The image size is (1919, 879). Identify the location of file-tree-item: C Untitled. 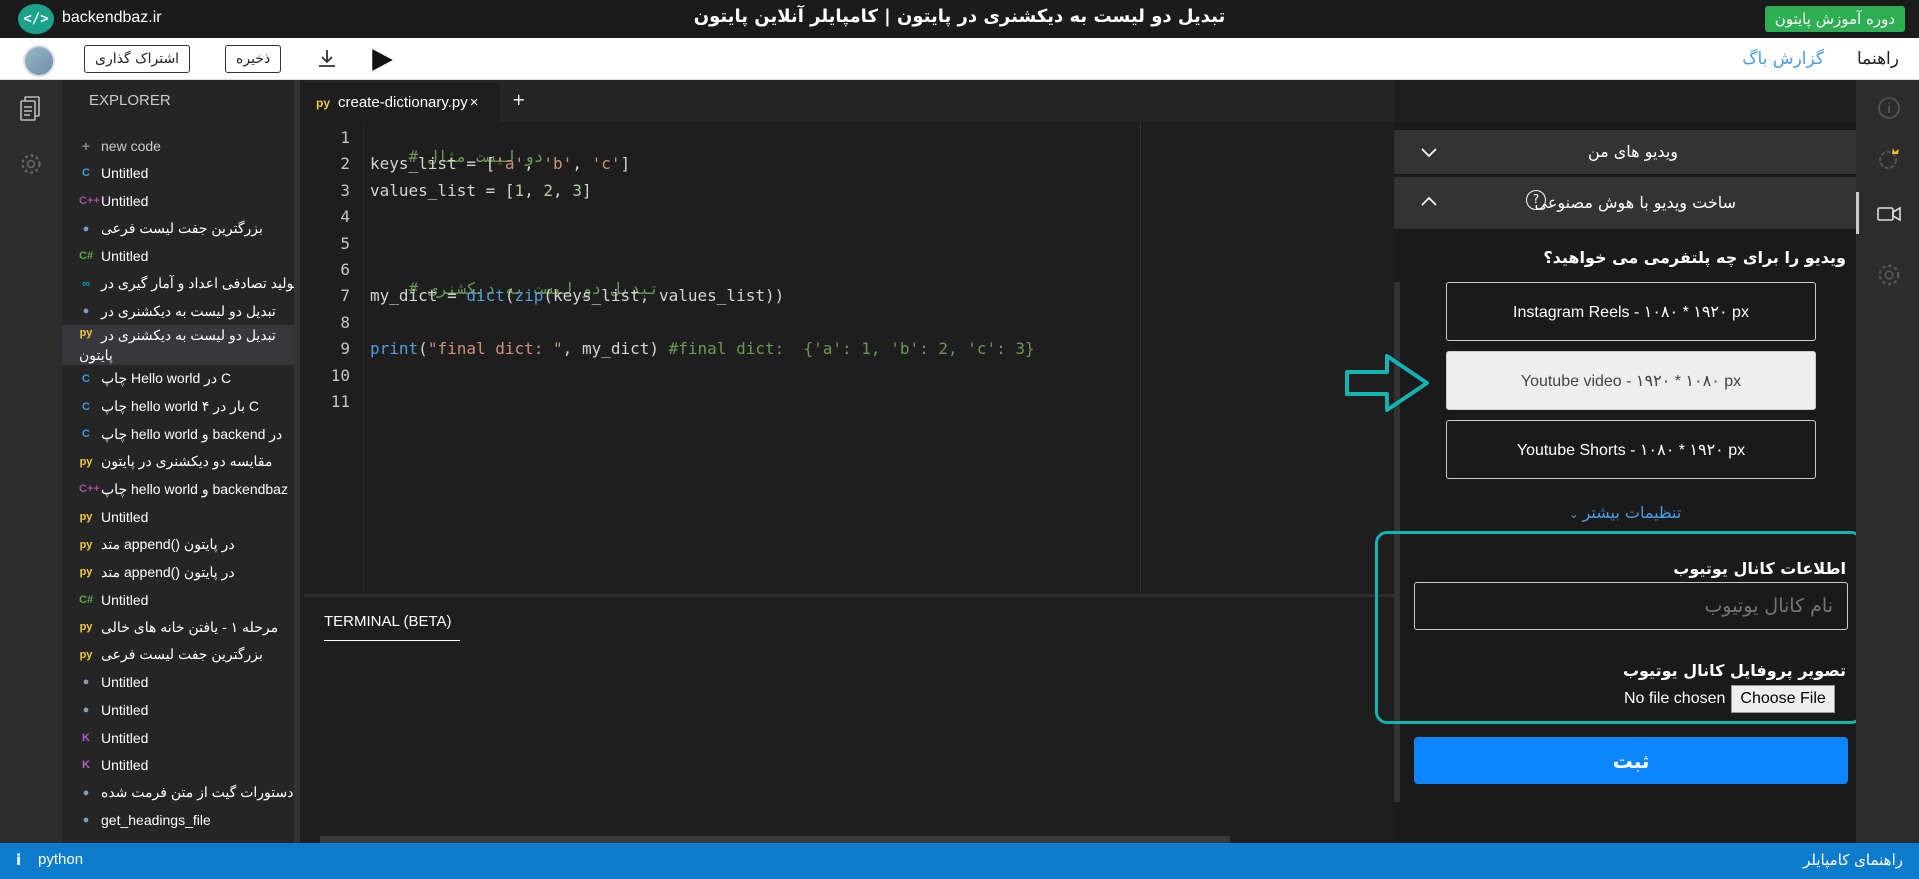
(181, 174).